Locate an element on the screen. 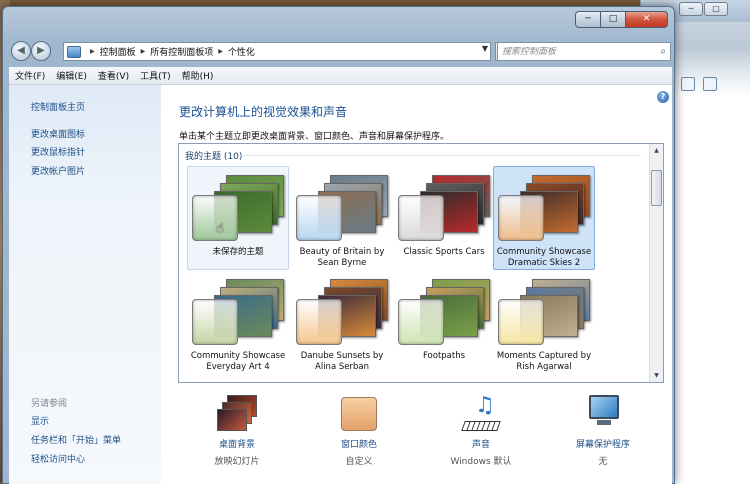 This screenshot has height=484, width=750. menu-edit: 编辑(E) is located at coordinates (71, 75).